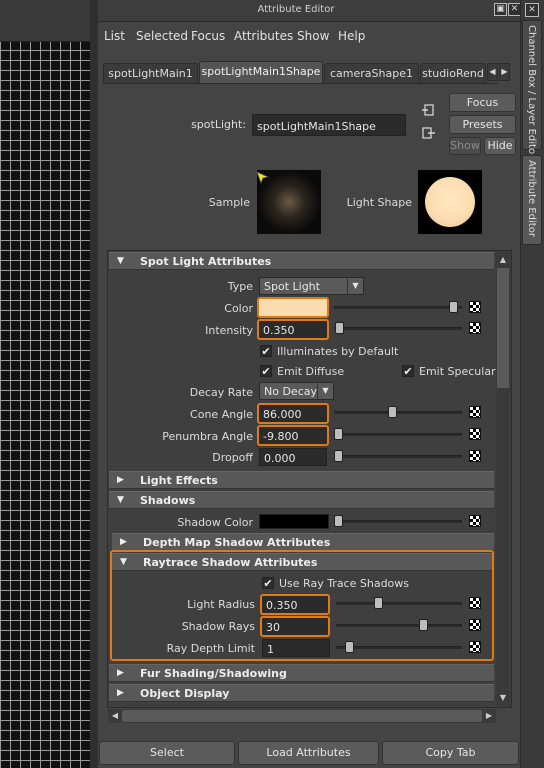 The width and height of the screenshot is (544, 768). Describe the element at coordinates (398, 412) in the screenshot. I see `cone-angle-slider-track` at that location.